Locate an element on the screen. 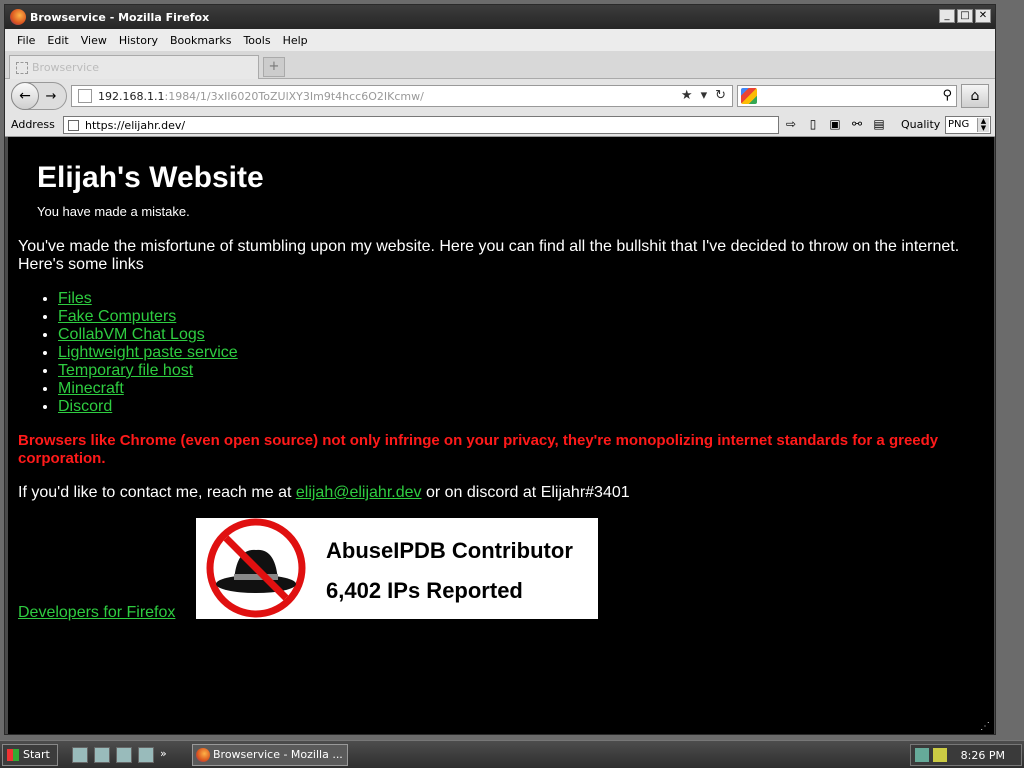  menu-edit: Edit is located at coordinates (57, 40).